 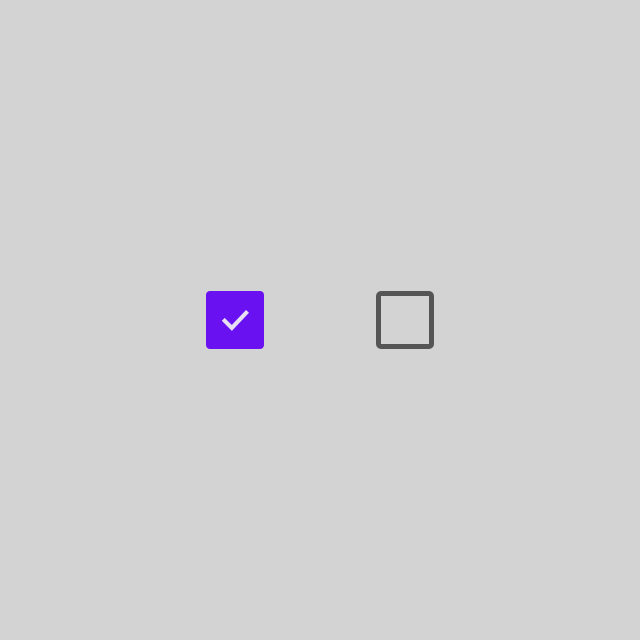 I want to click on checkmark-icon, so click(x=235, y=320).